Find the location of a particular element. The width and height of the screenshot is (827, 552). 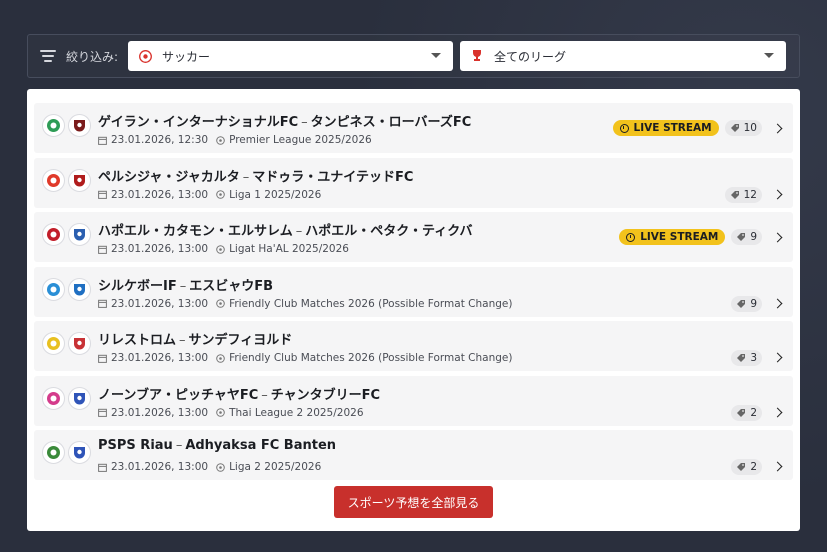

match-title: ハポエル・カタモン・エルサレム – ハポエル・ペタク・ティクバ is located at coordinates (285, 229).